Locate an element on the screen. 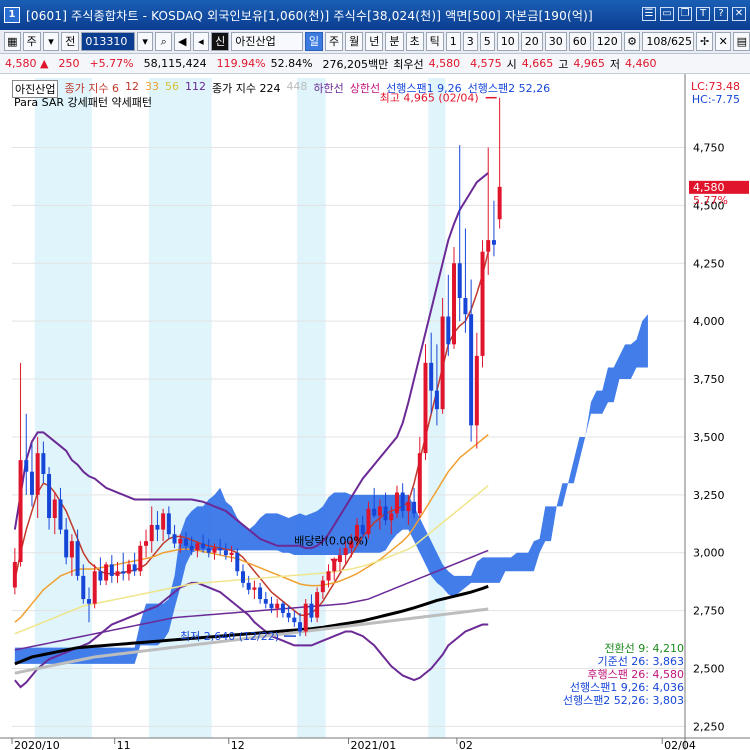 This screenshot has height=750, width=750. current-price-label: 4,580 is located at coordinates (709, 187).